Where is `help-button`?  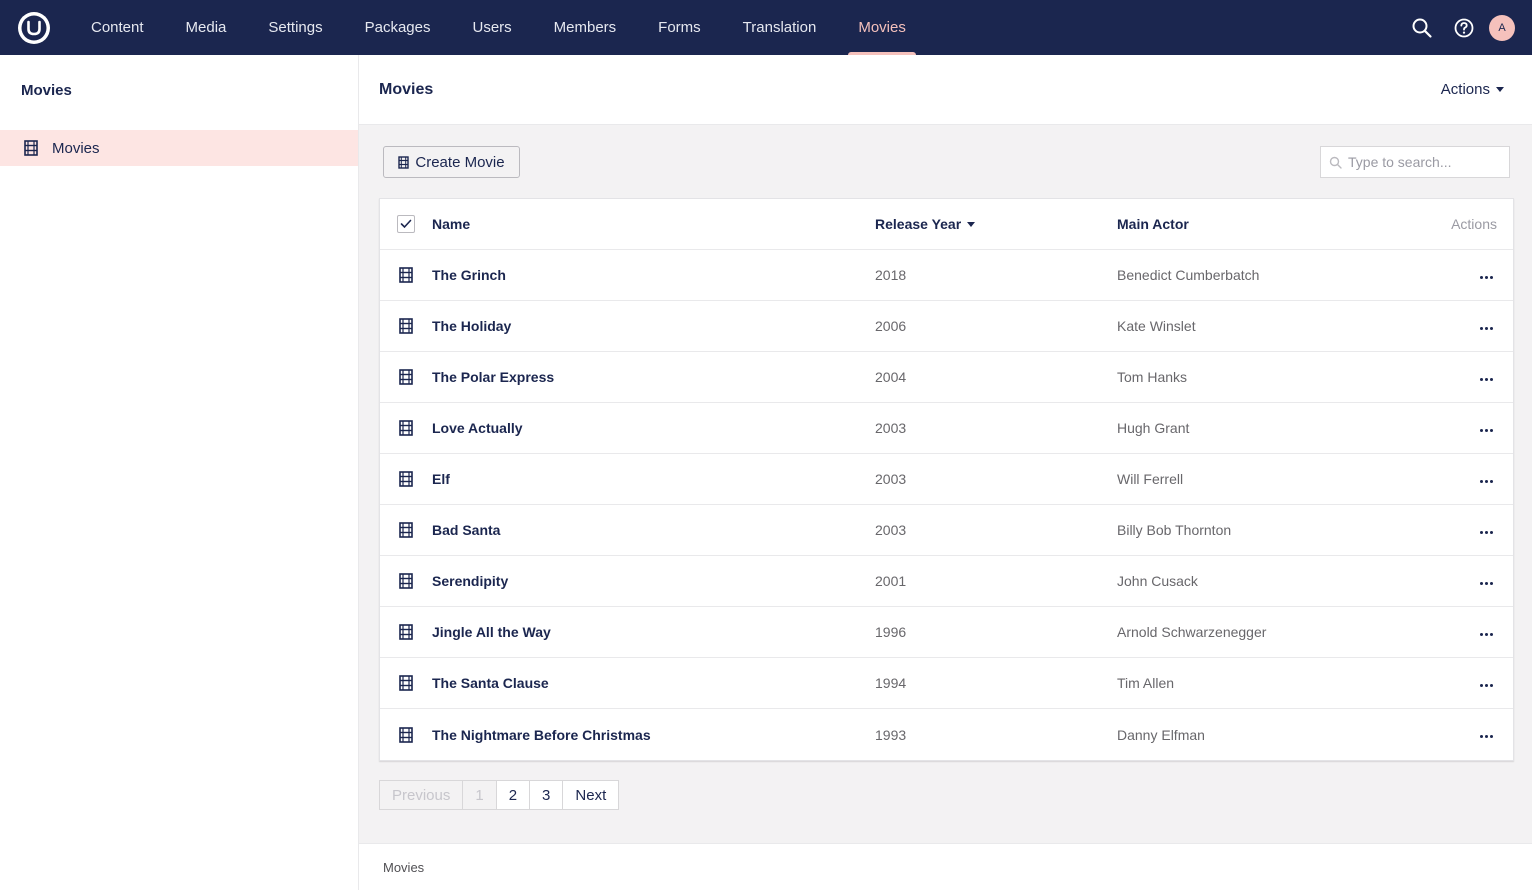
help-button is located at coordinates (1464, 28).